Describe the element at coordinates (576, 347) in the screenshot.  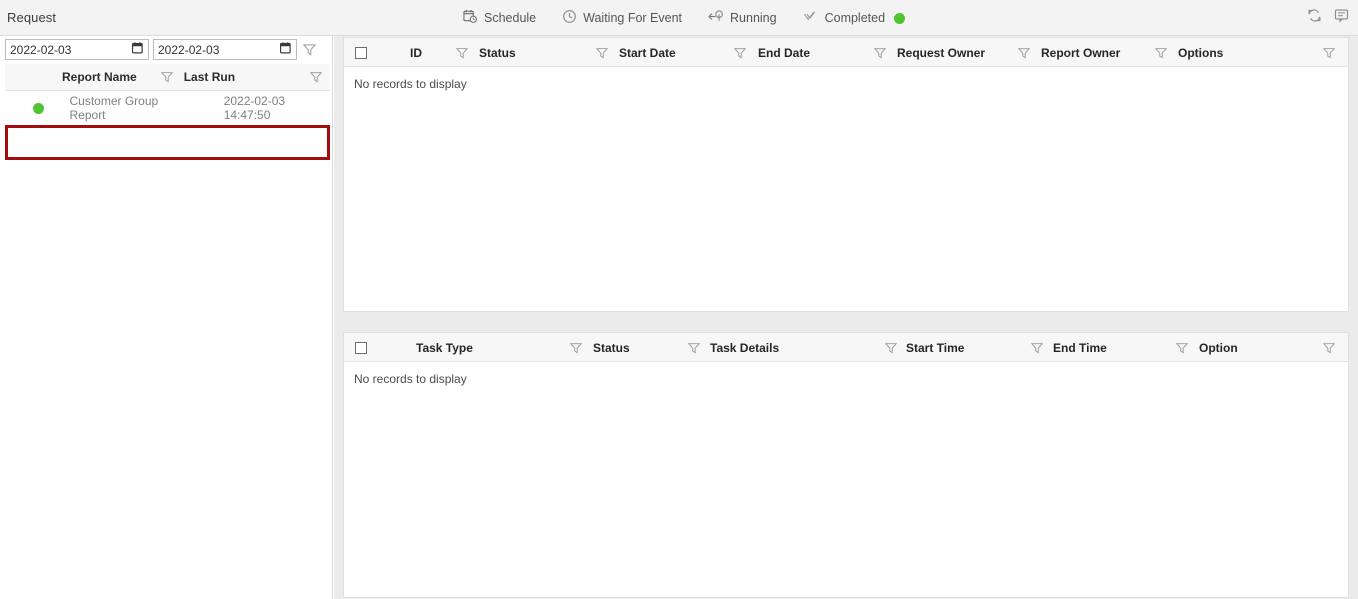
I see `task-type-filter-icon` at that location.